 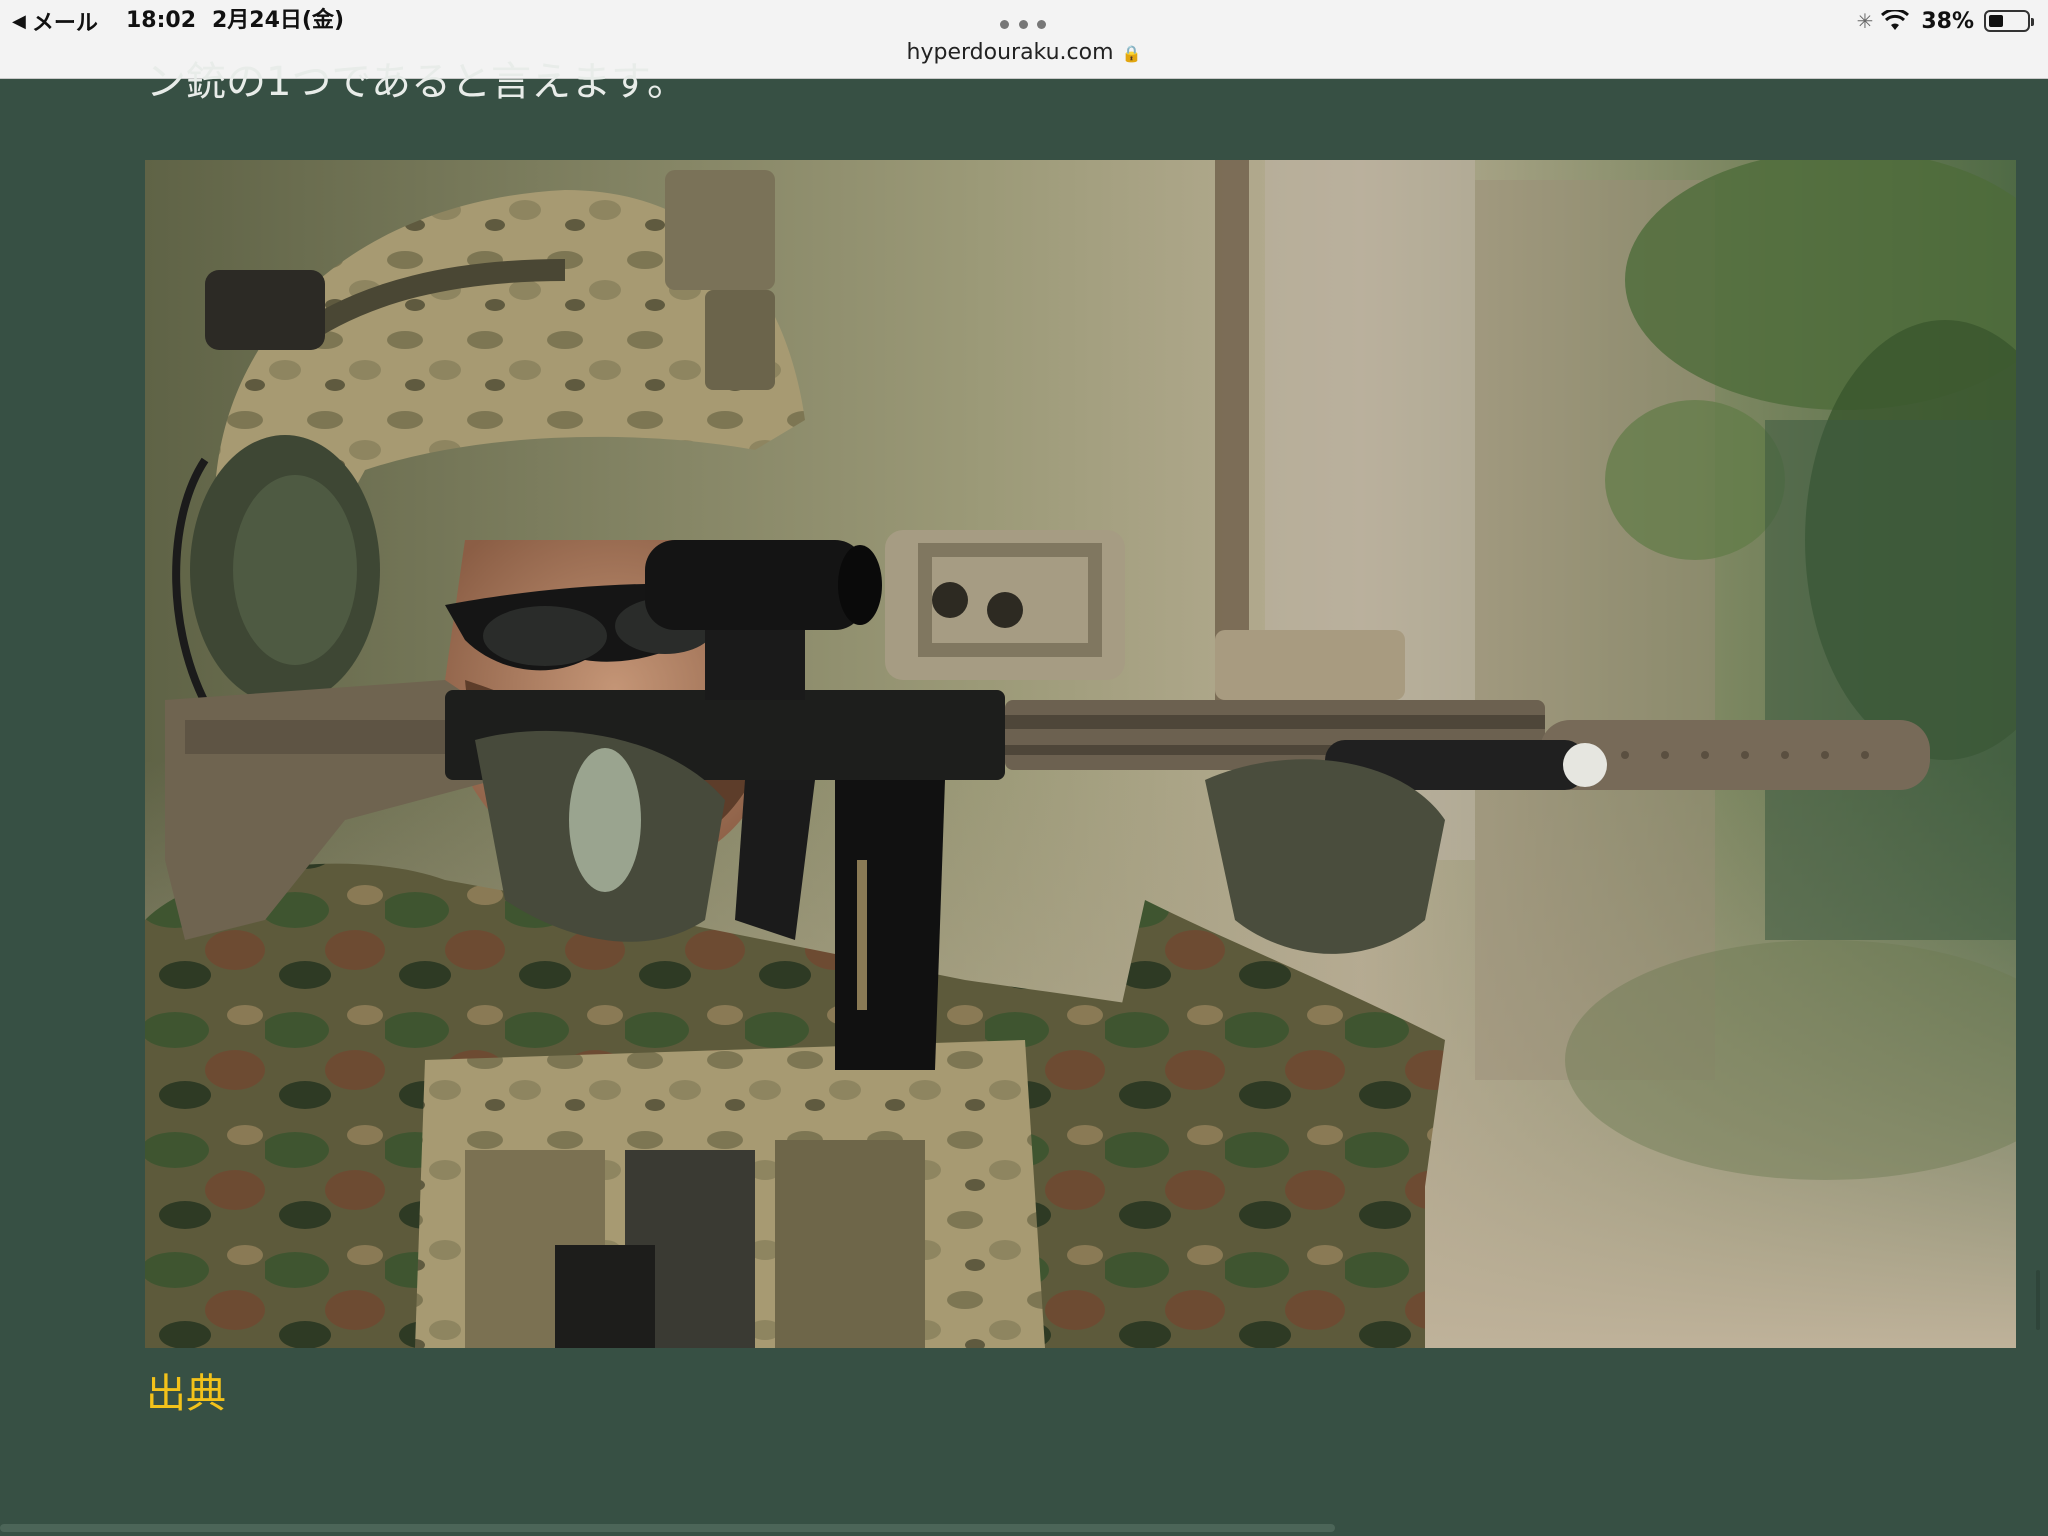 I want to click on article-text-line: ン銃の1つであると言えます。, so click(x=417, y=81).